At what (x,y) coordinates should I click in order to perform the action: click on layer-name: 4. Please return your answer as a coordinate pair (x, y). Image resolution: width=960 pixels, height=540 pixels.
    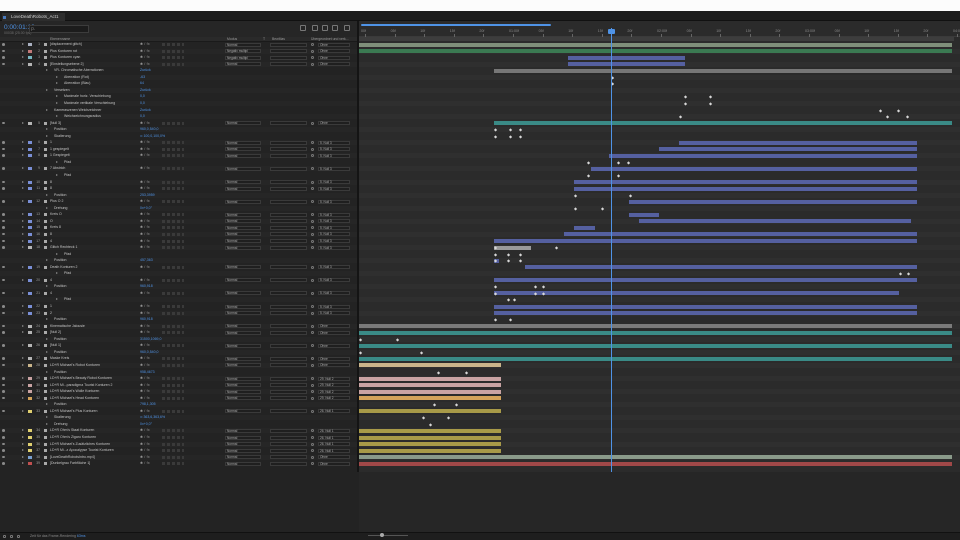
    Looking at the image, I should click on (51, 241).